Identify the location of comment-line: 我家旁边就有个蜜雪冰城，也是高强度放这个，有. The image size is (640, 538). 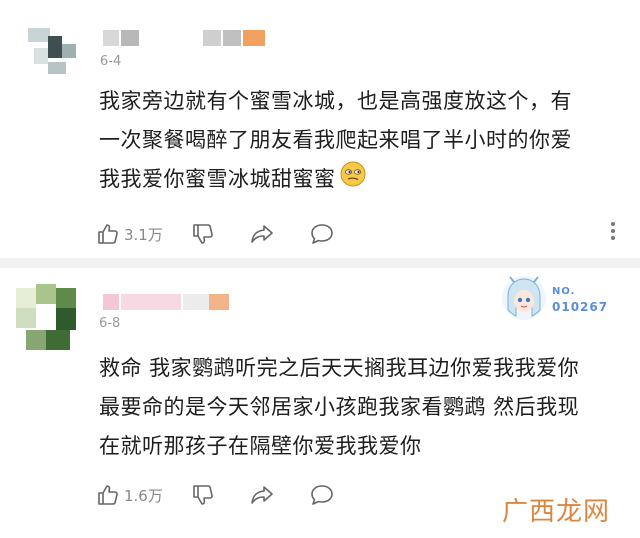
(335, 101).